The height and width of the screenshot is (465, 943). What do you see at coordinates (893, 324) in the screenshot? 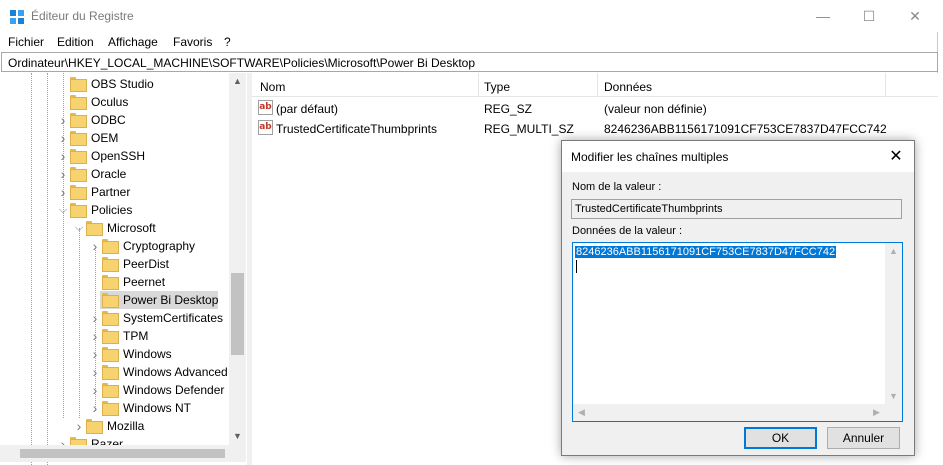
I see `textarea-vertical-scrollbar: ▲ ▼` at bounding box center [893, 324].